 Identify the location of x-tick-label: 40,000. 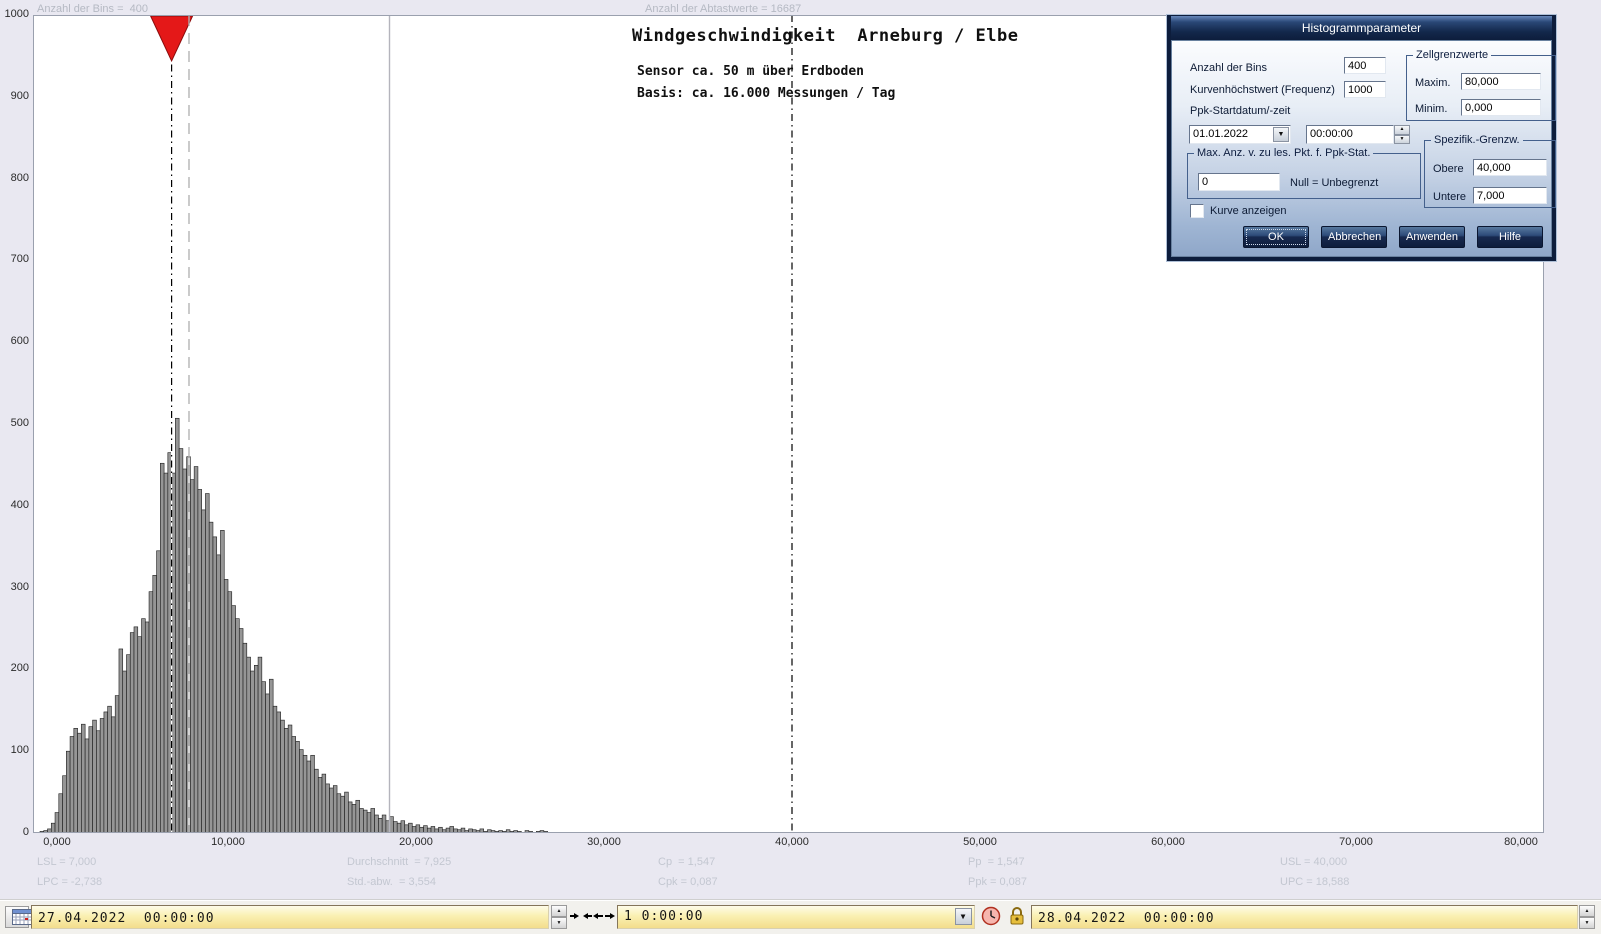
(792, 842).